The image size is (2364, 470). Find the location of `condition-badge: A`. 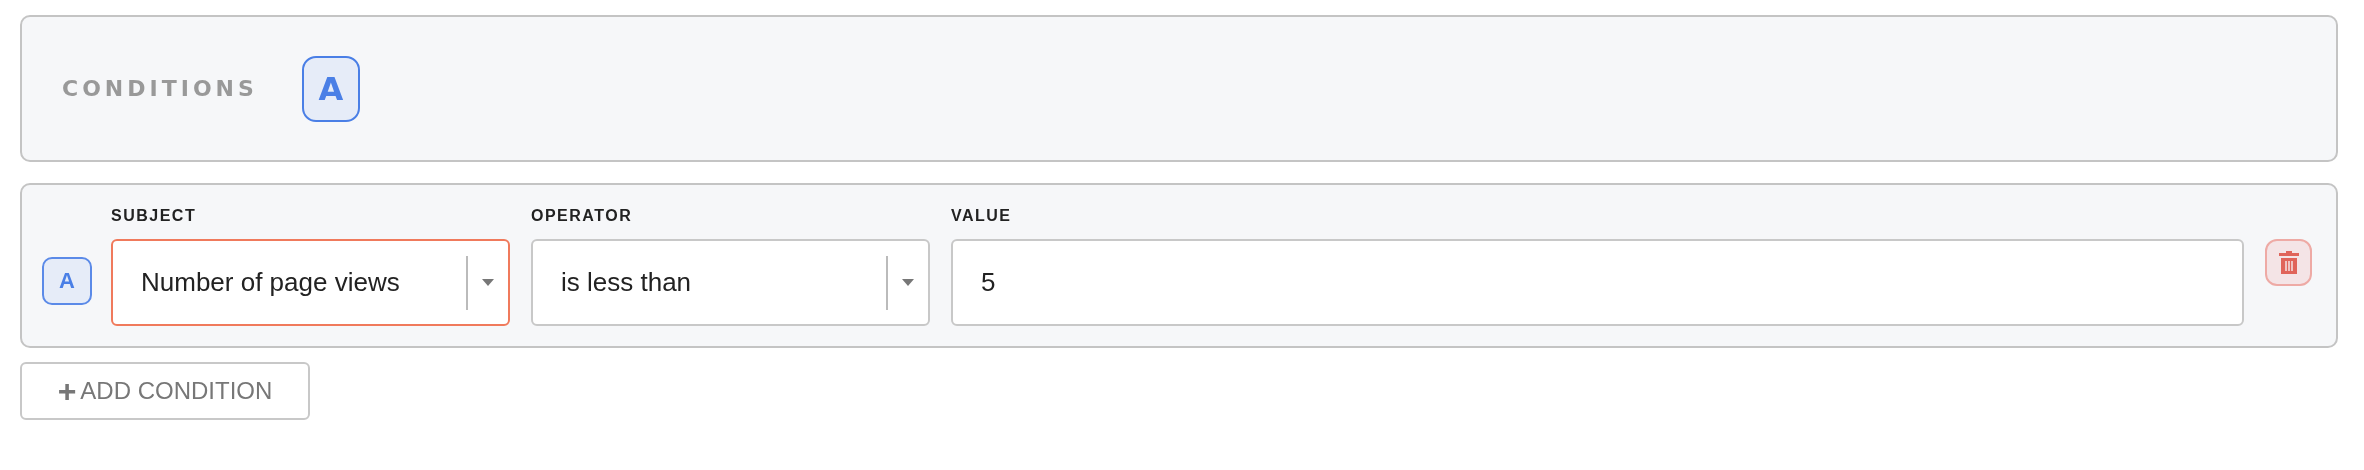

condition-badge: A is located at coordinates (67, 281).